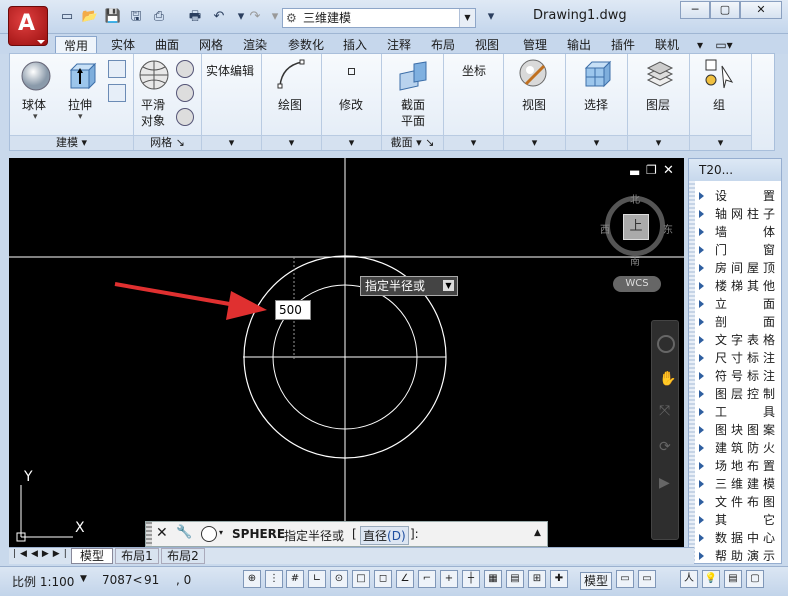 The width and height of the screenshot is (788, 596). I want to click on lineweight-icon: ┼, so click(471, 579).